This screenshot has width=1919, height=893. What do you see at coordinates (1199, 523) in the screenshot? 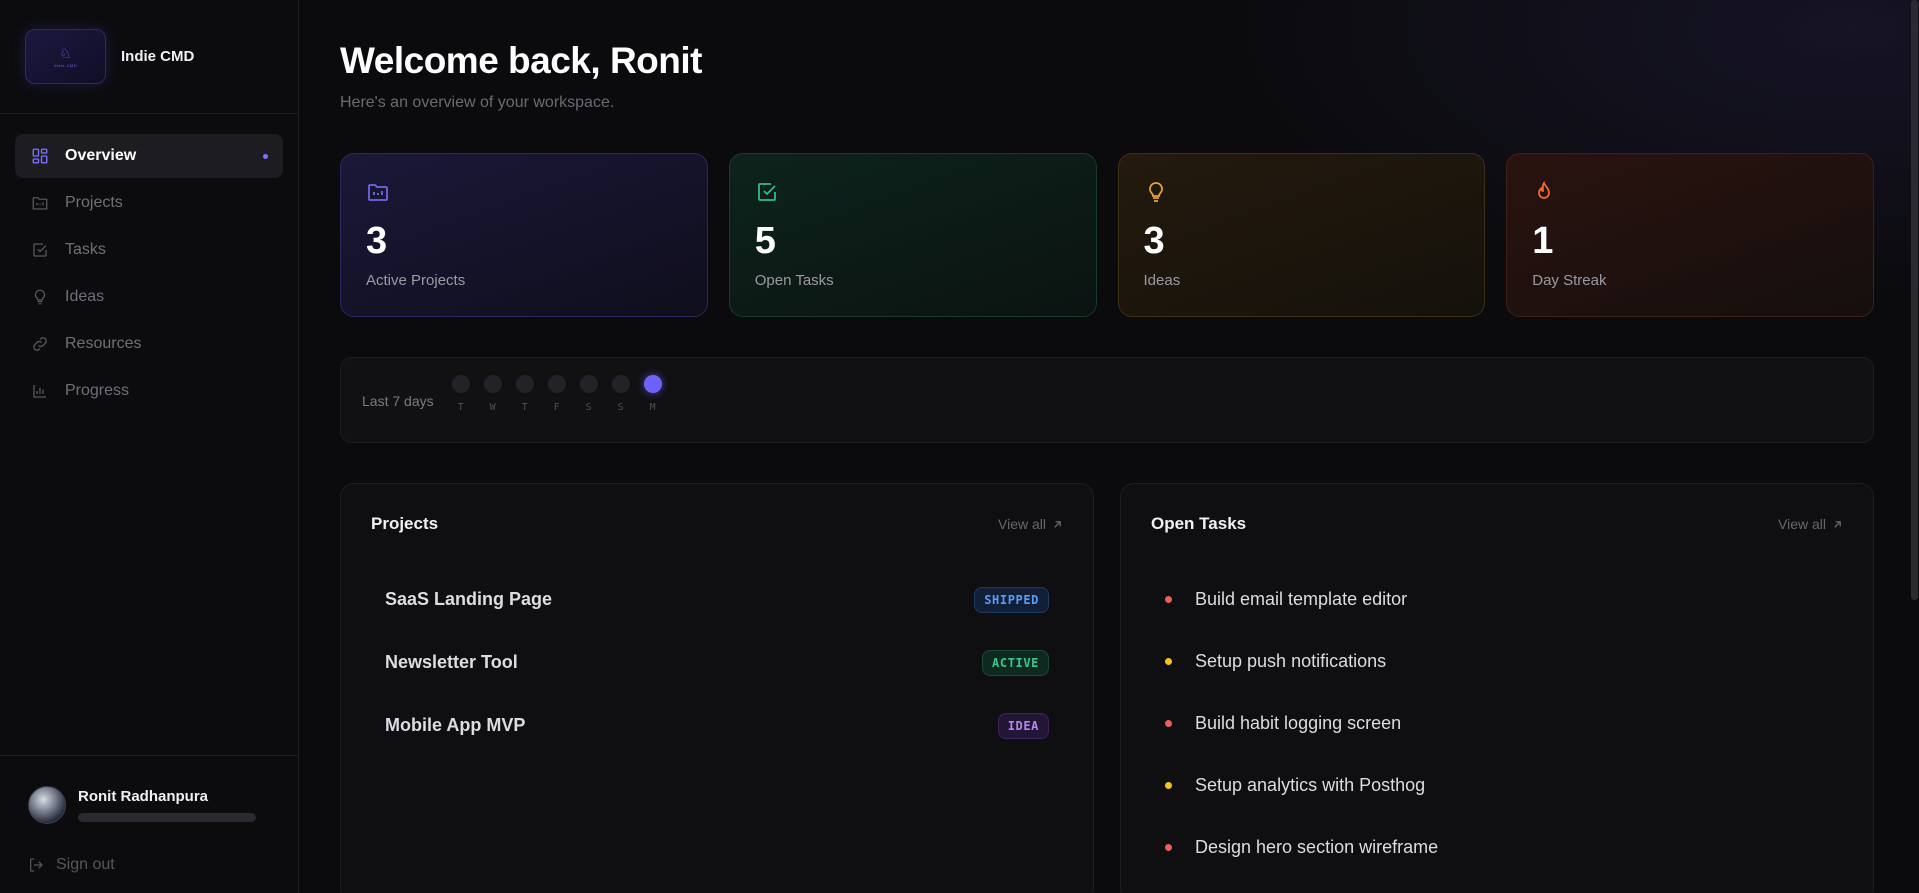
I see `panel-title: Open Tasks` at bounding box center [1199, 523].